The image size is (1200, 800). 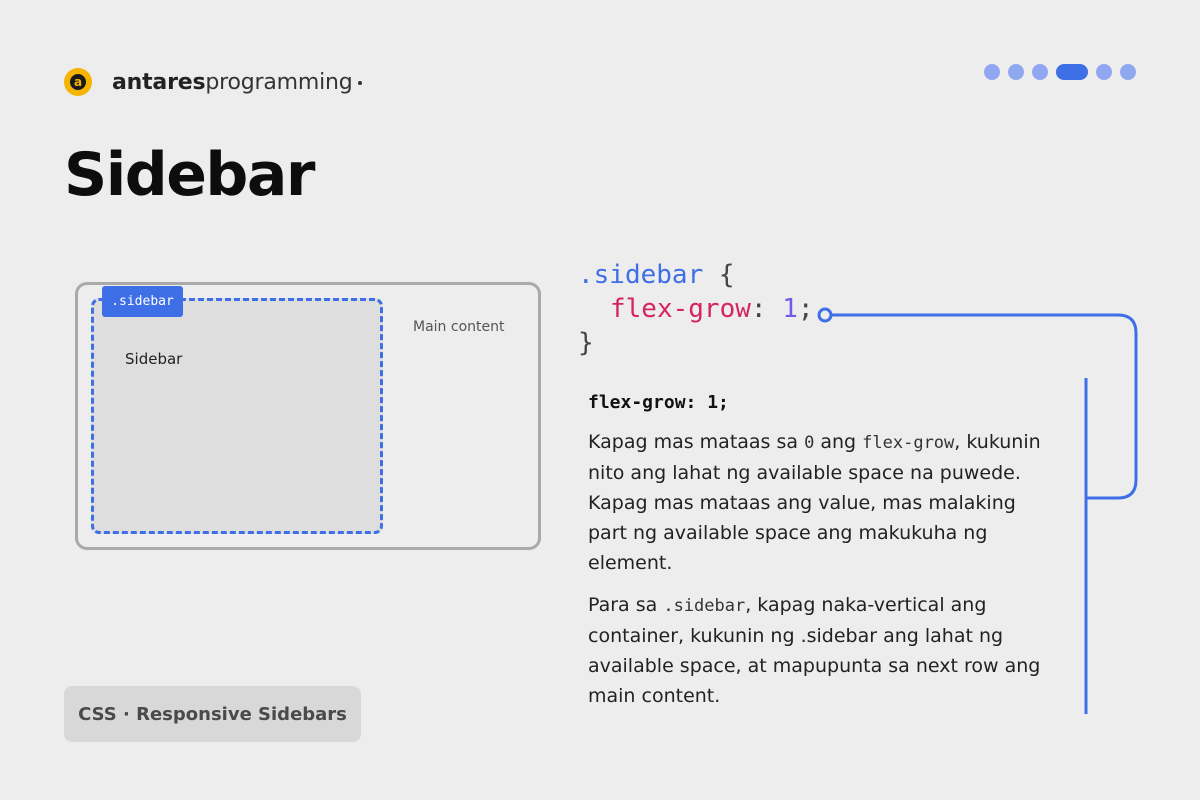 I want to click on connector-start-circle, so click(x=825, y=315).